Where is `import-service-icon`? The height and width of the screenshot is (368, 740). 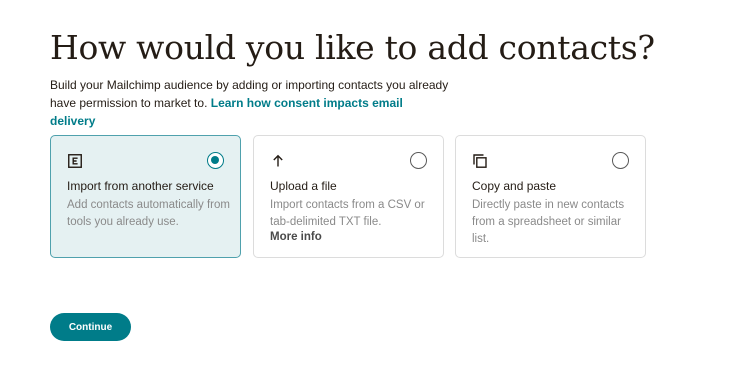
import-service-icon is located at coordinates (75, 161).